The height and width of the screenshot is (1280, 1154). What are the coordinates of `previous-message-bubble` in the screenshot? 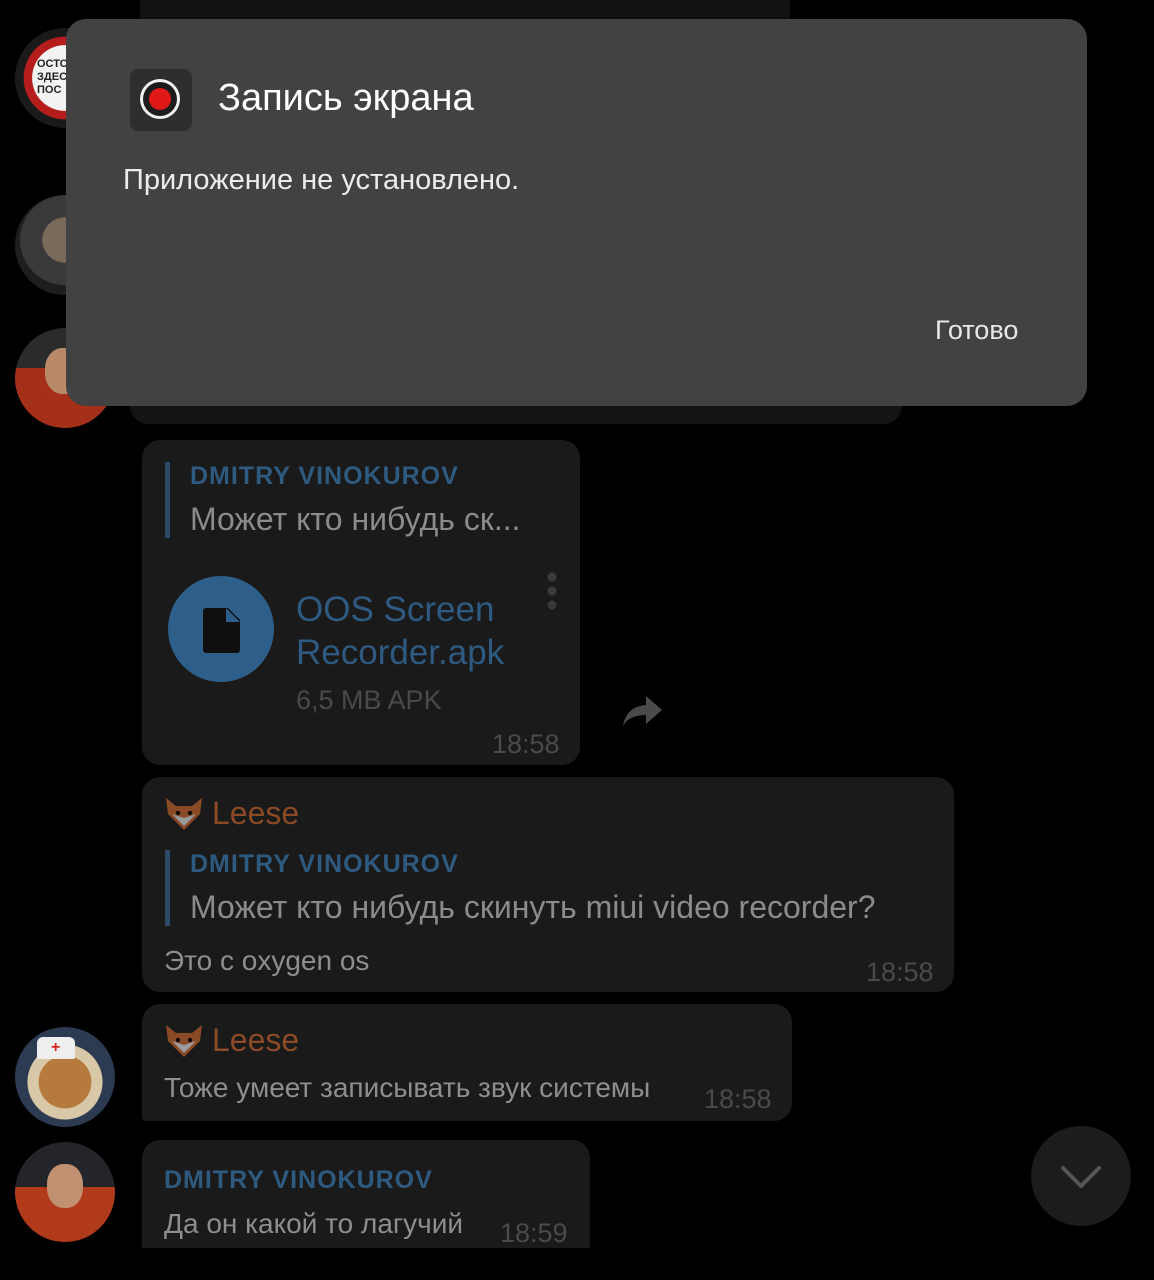 It's located at (465, 9).